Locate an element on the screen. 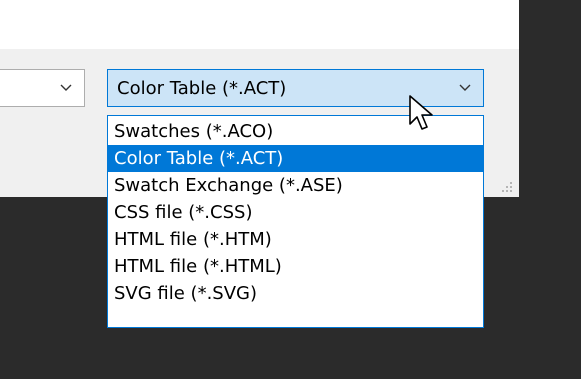 The width and height of the screenshot is (581, 379). option-swatch-exchange-ase: Swatch Exchange (*.ASE) is located at coordinates (295, 185).